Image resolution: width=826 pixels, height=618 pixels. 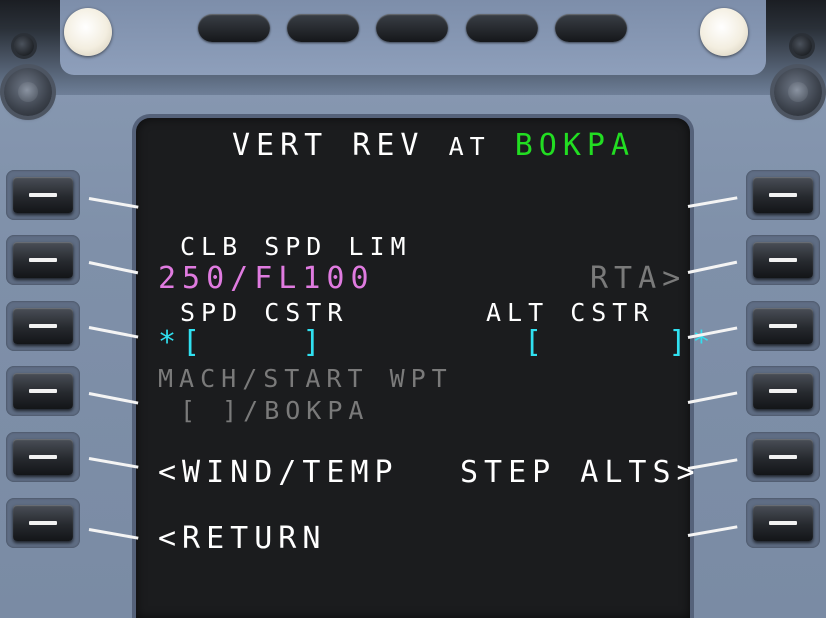 What do you see at coordinates (638, 279) in the screenshot?
I see `rta-prompt: RTA>` at bounding box center [638, 279].